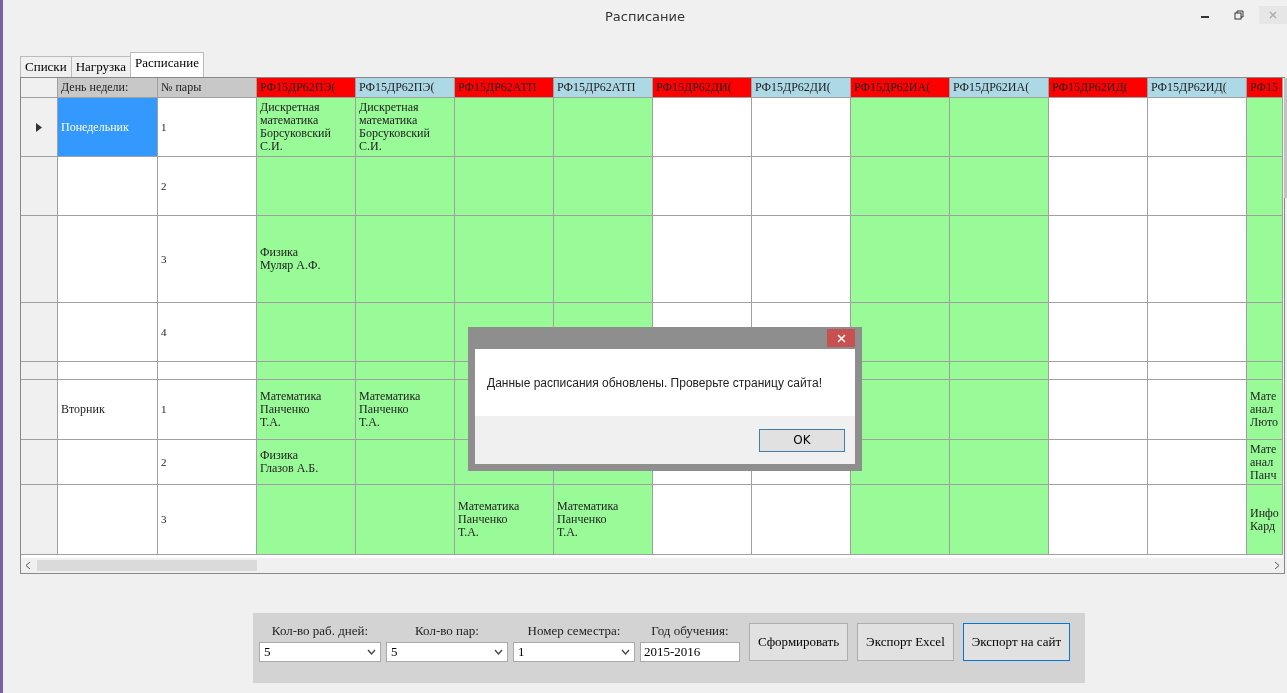 This screenshot has height=693, width=1287. Describe the element at coordinates (39, 88) in the screenshot. I see `corner-header` at that location.